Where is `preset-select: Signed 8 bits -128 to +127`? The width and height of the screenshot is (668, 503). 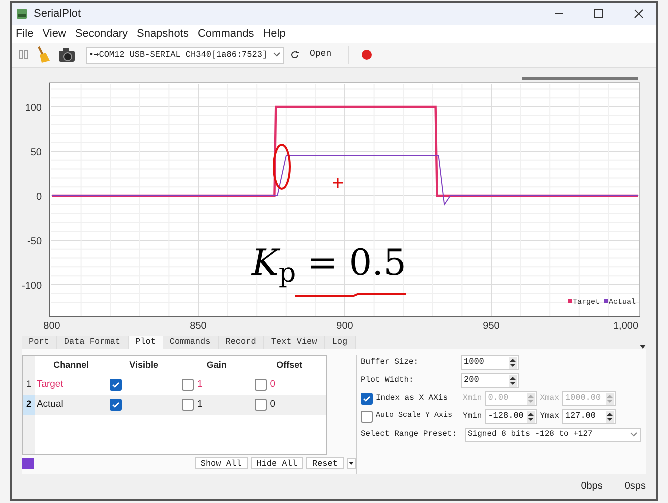 preset-select: Signed 8 bits -128 to +127 is located at coordinates (553, 435).